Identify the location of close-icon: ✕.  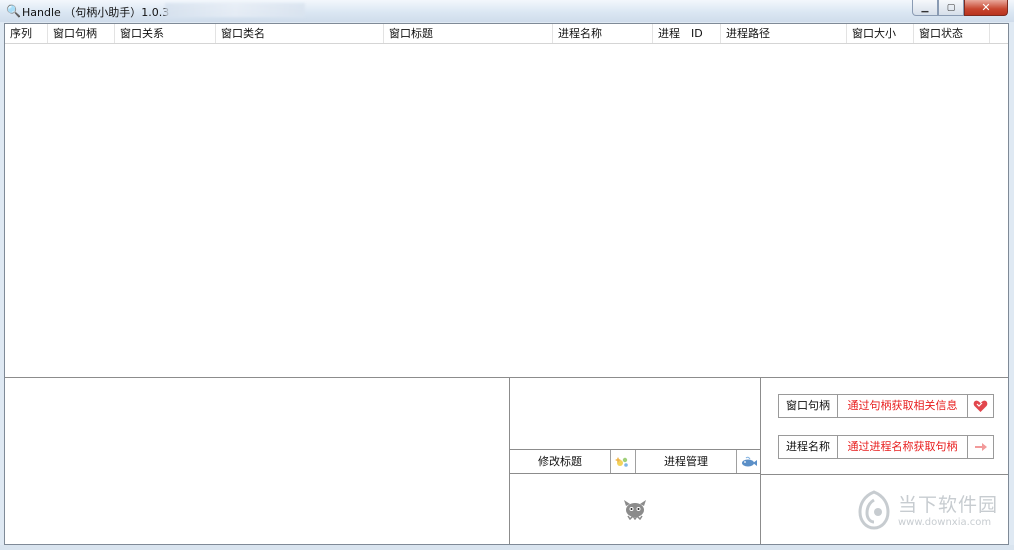
(986, 7).